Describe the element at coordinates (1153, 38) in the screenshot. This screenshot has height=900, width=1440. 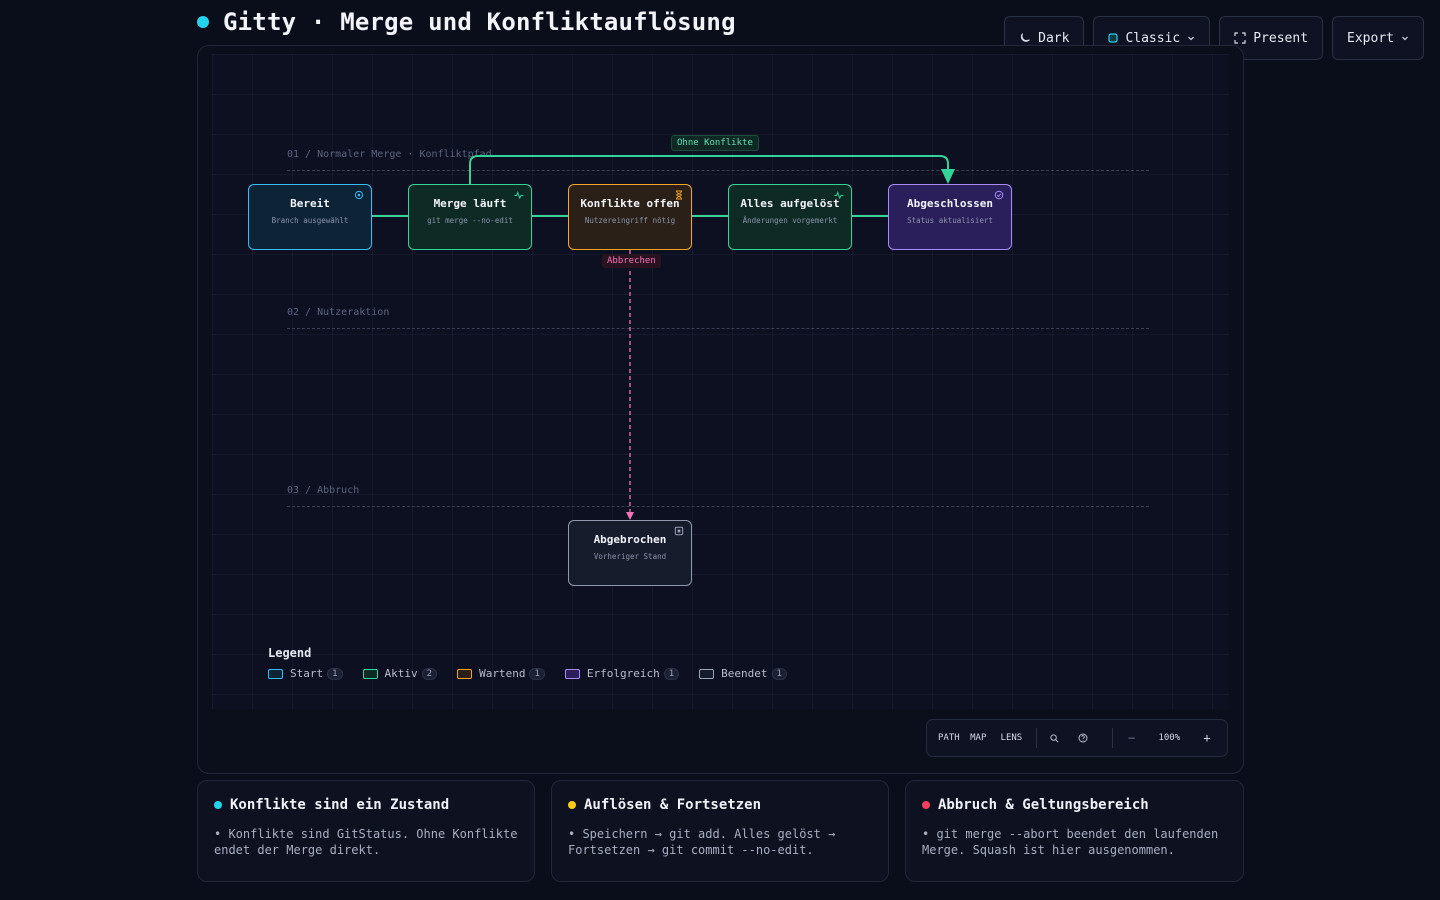
I see `style-select-label: Classic` at that location.